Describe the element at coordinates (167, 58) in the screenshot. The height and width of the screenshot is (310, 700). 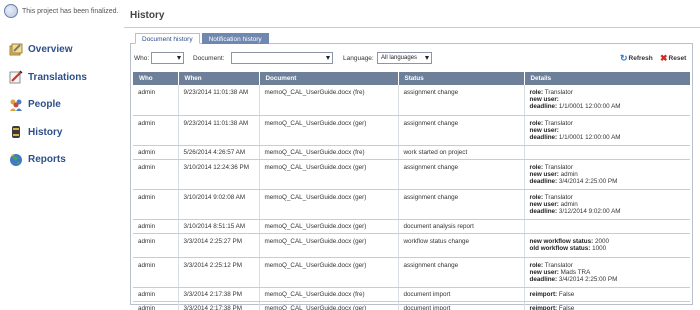
I see `who-select` at that location.